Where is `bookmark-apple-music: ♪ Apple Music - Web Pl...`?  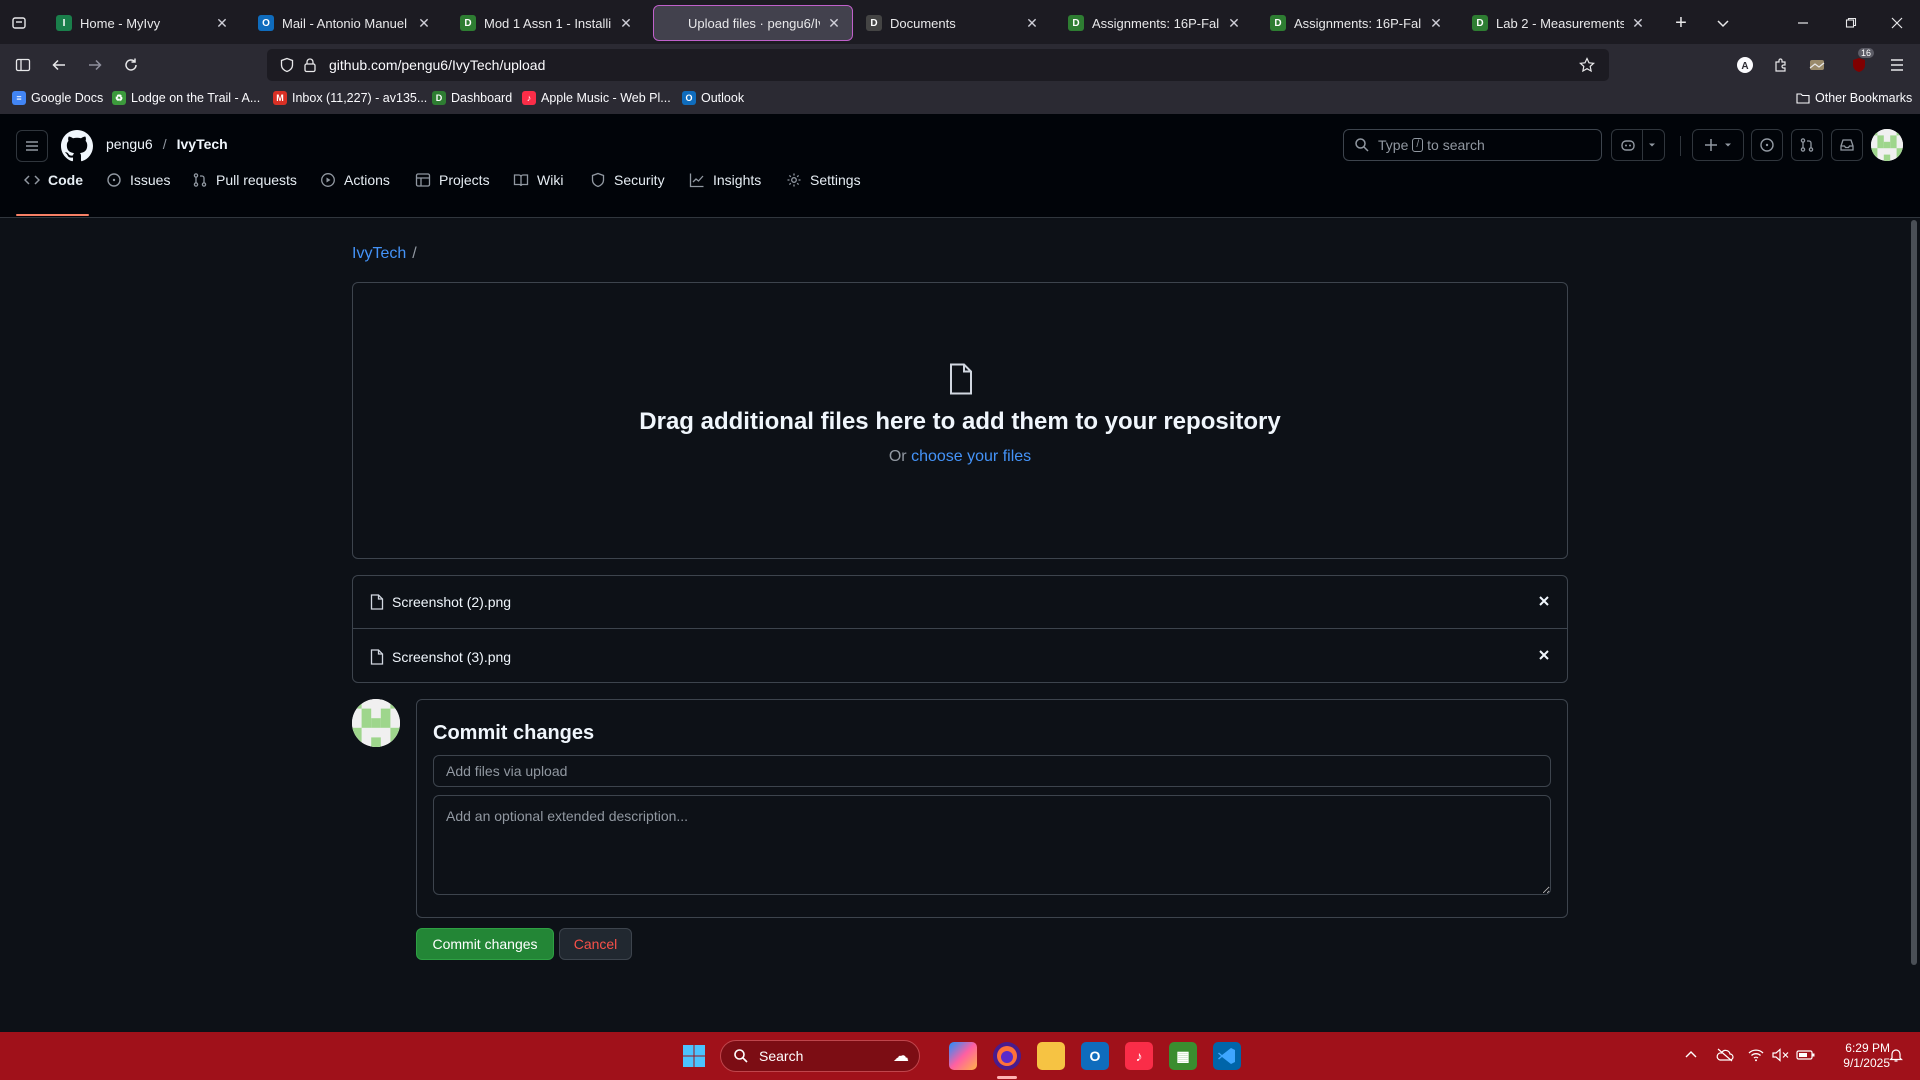
bookmark-apple-music: ♪ Apple Music - Web Pl... is located at coordinates (596, 98).